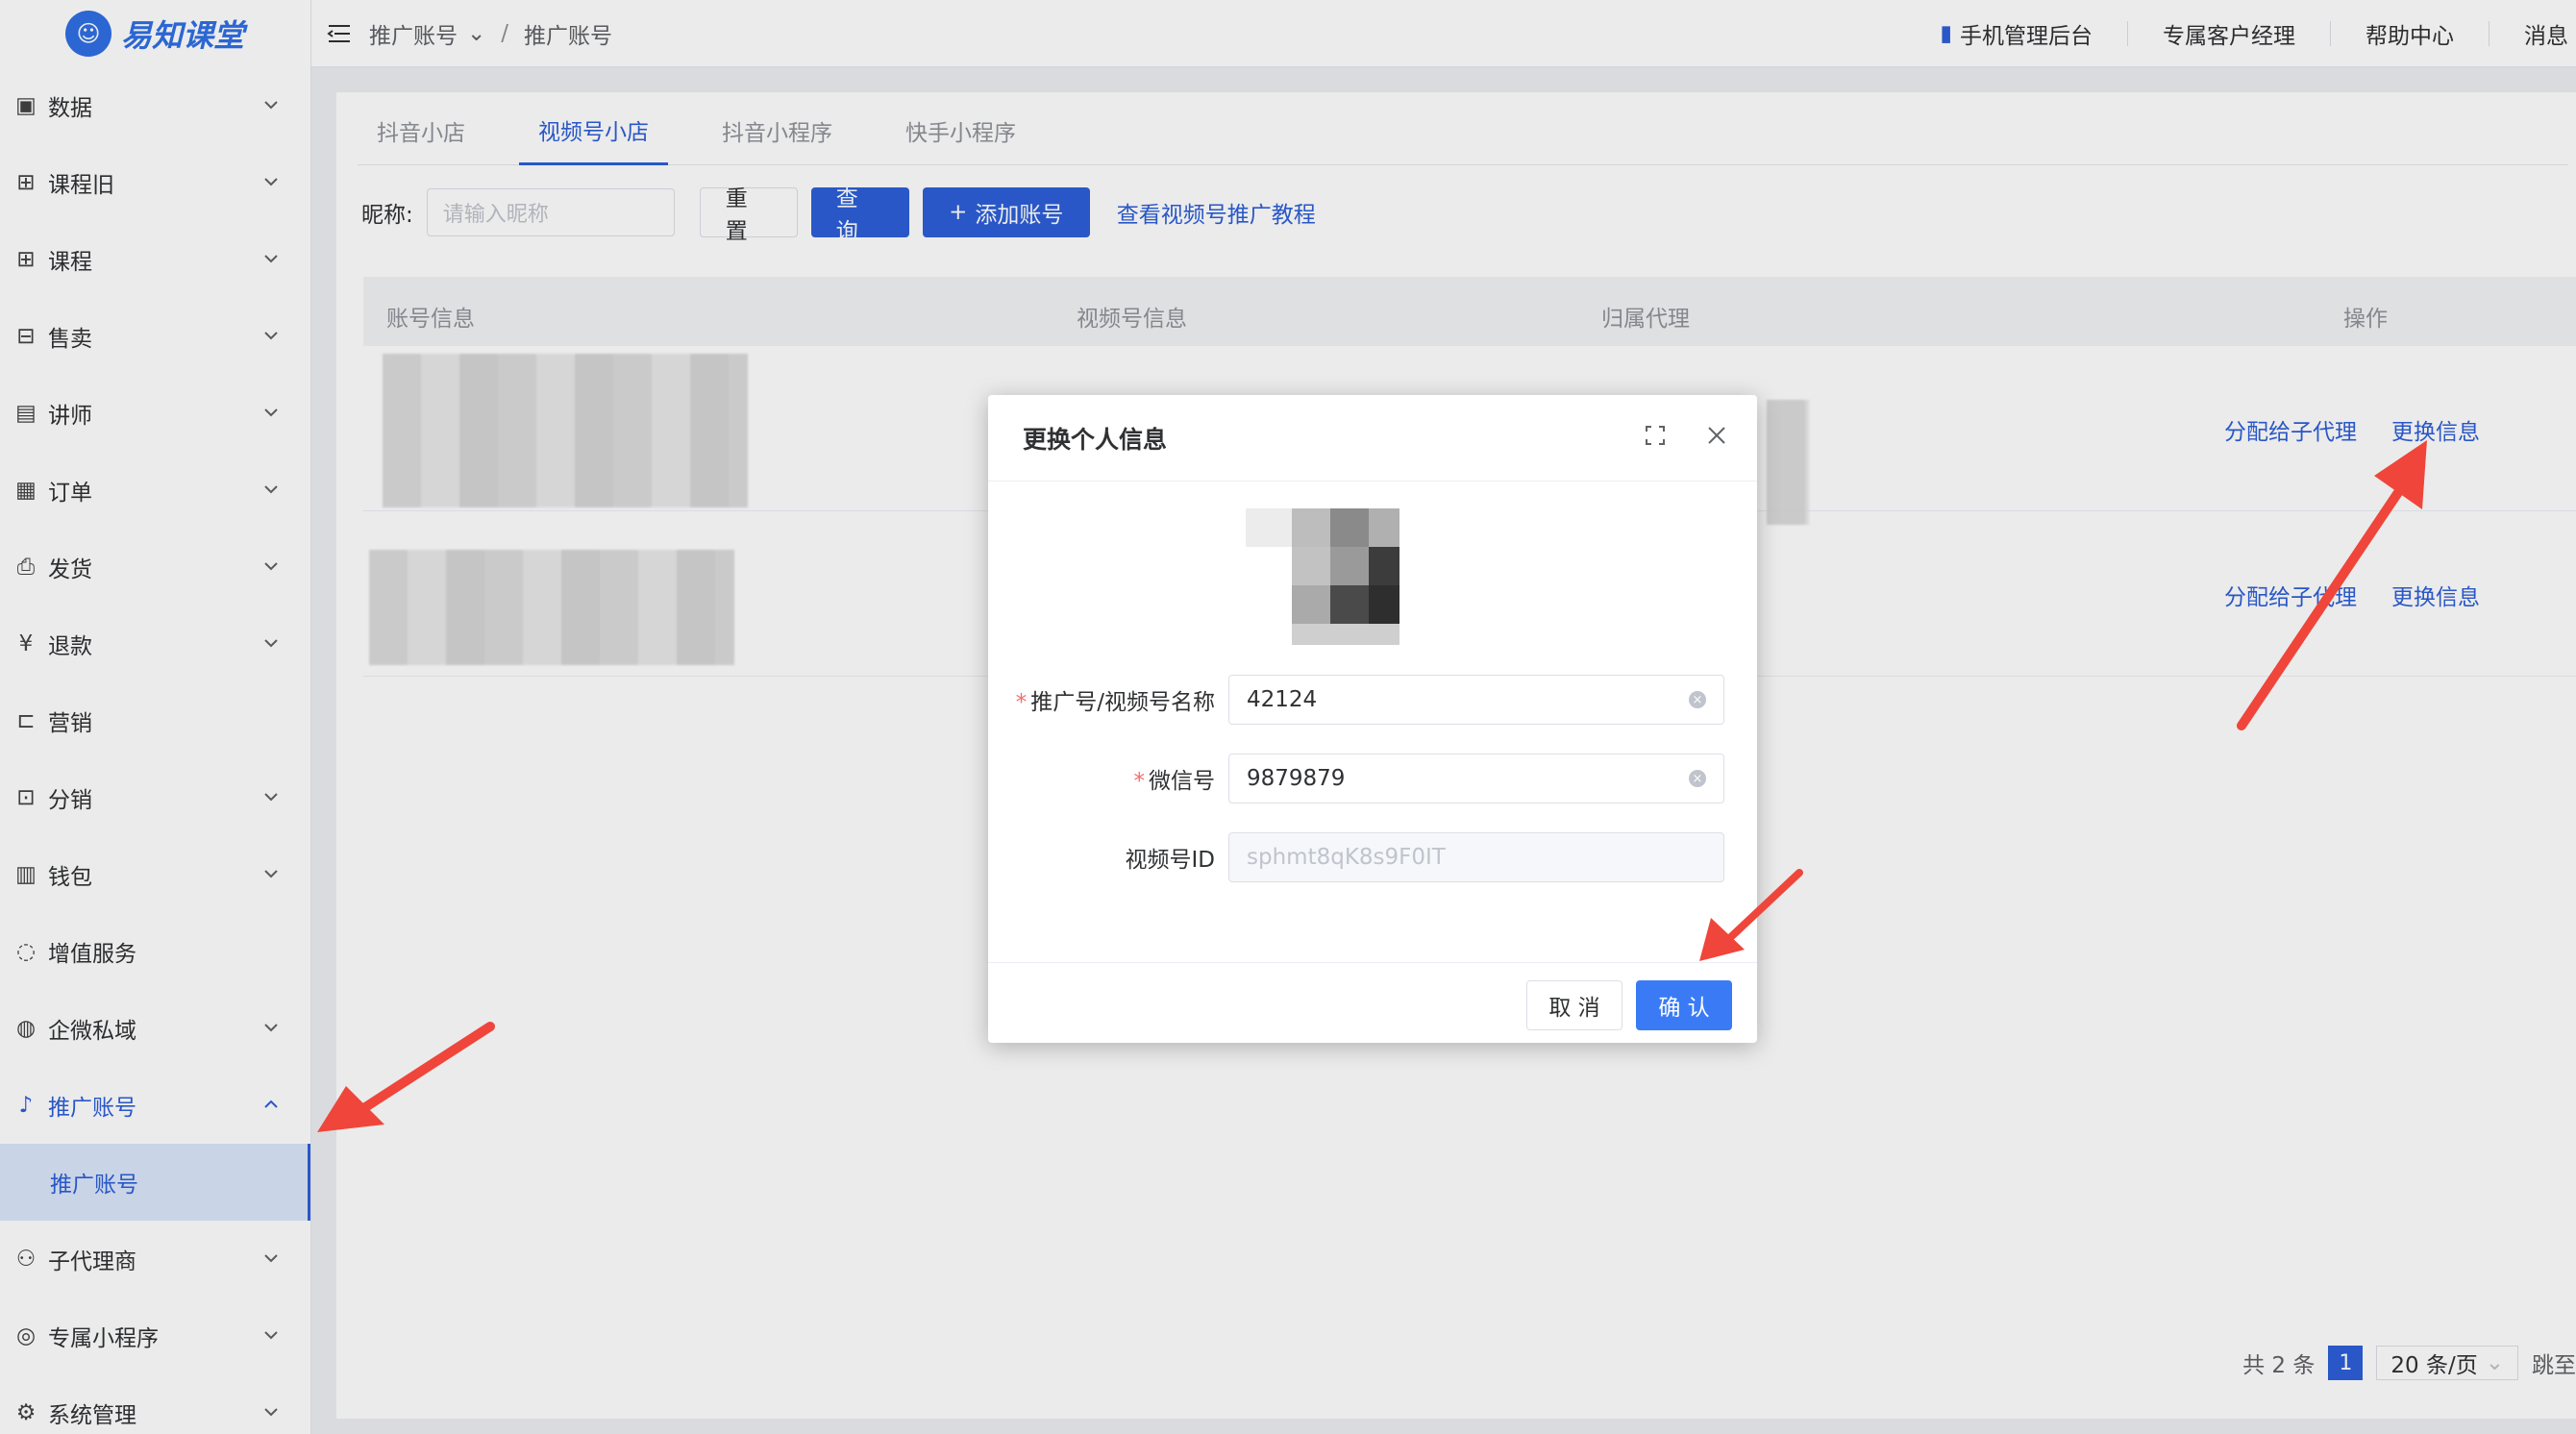  I want to click on dialog-header: 更换个人信息, so click(1373, 438).